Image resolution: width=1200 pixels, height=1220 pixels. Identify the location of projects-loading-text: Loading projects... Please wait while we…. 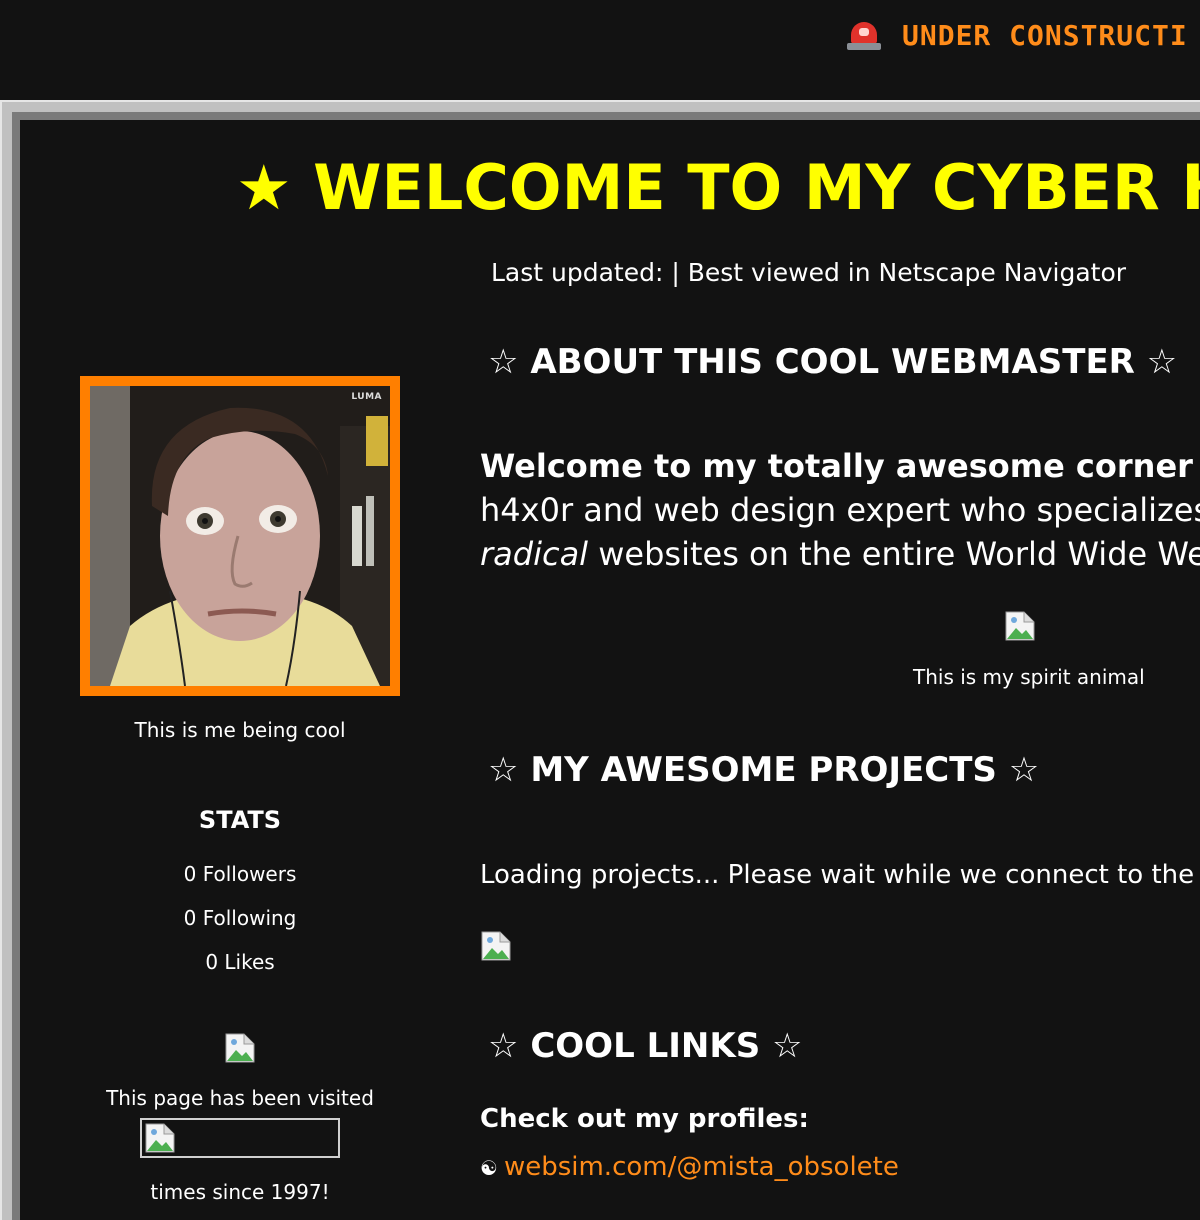
(840, 875).